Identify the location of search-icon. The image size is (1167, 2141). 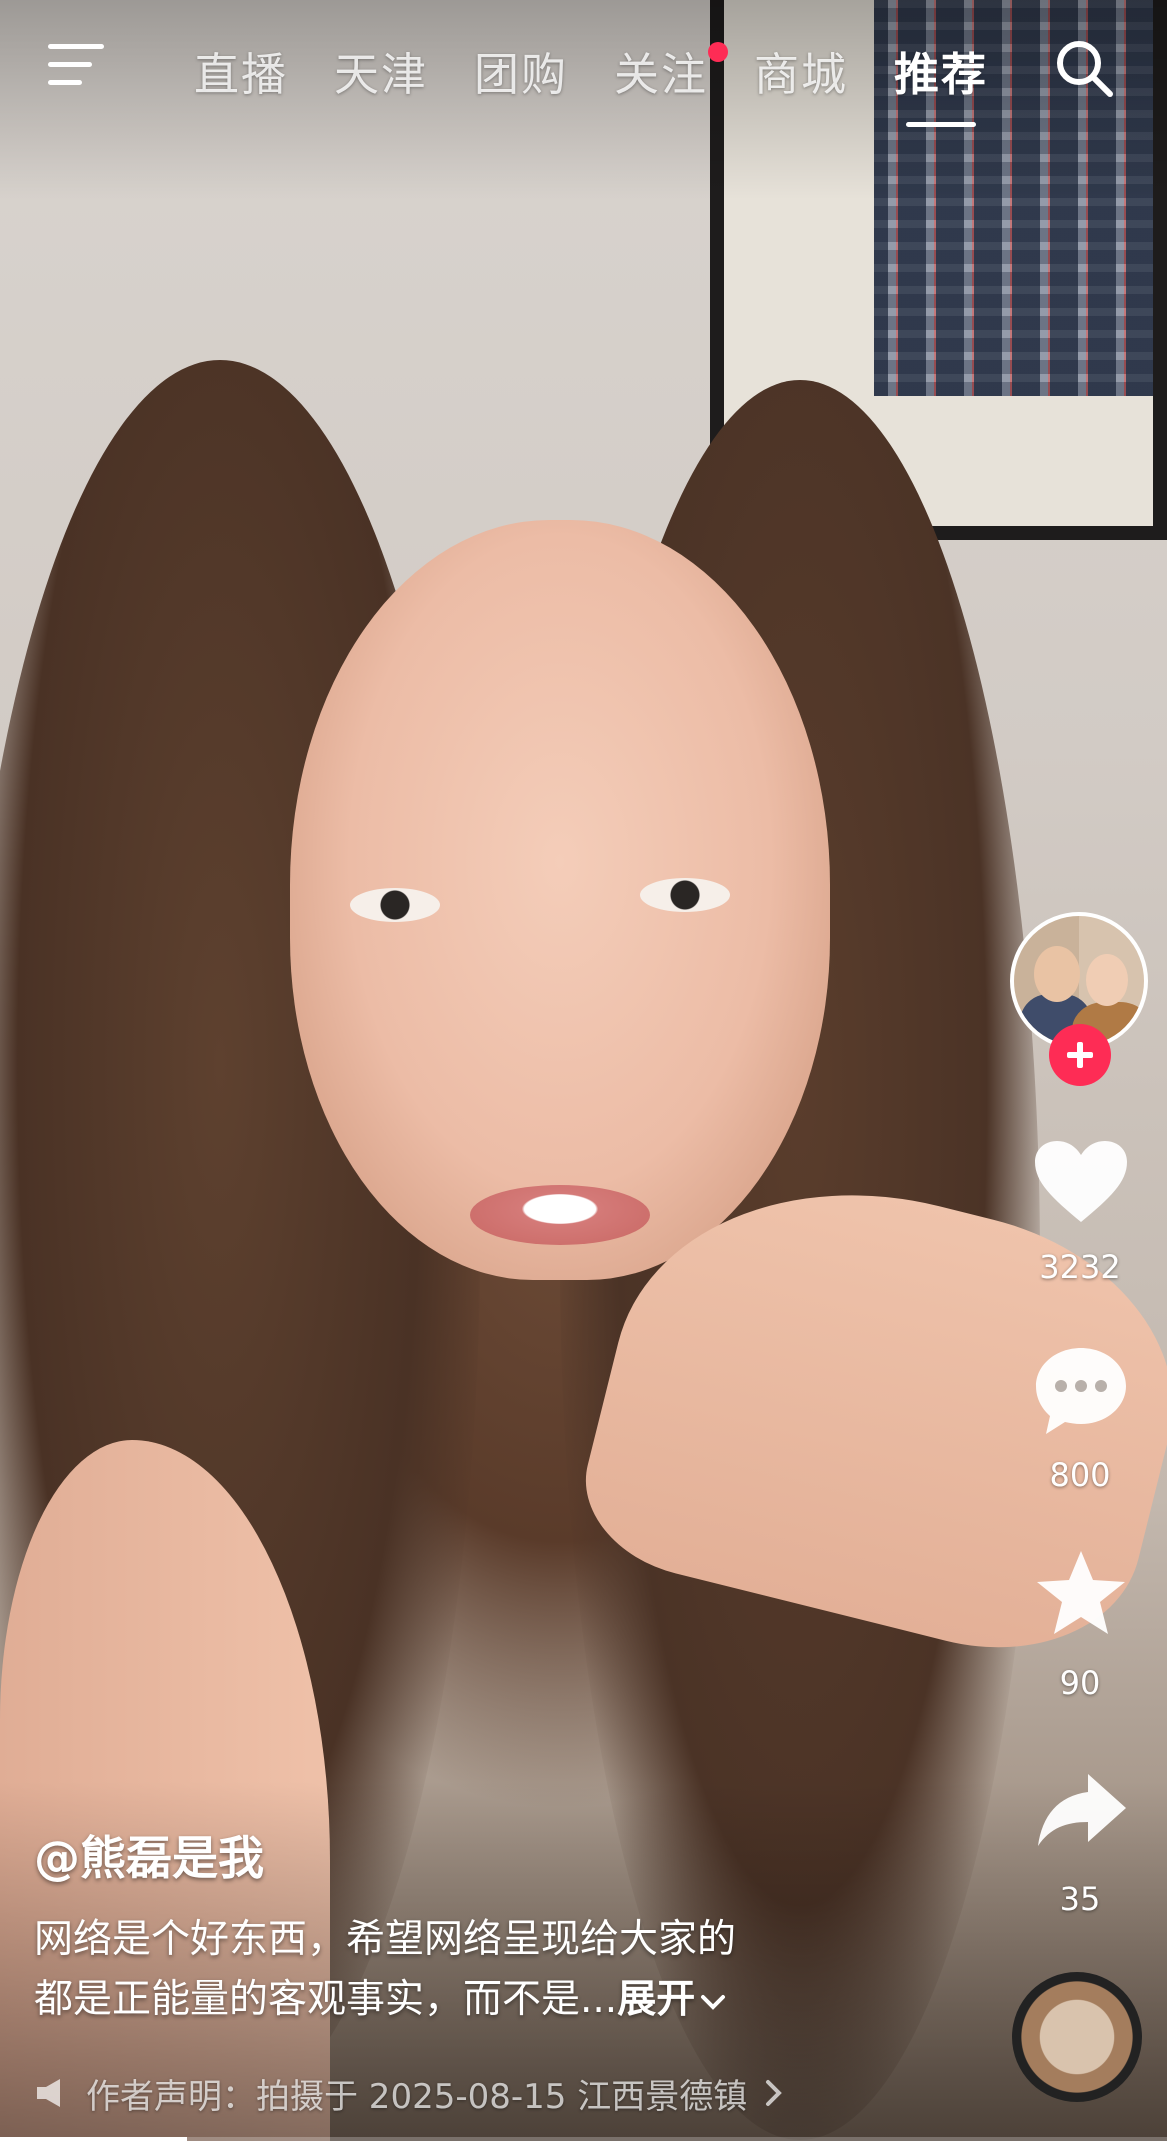
(1084, 68).